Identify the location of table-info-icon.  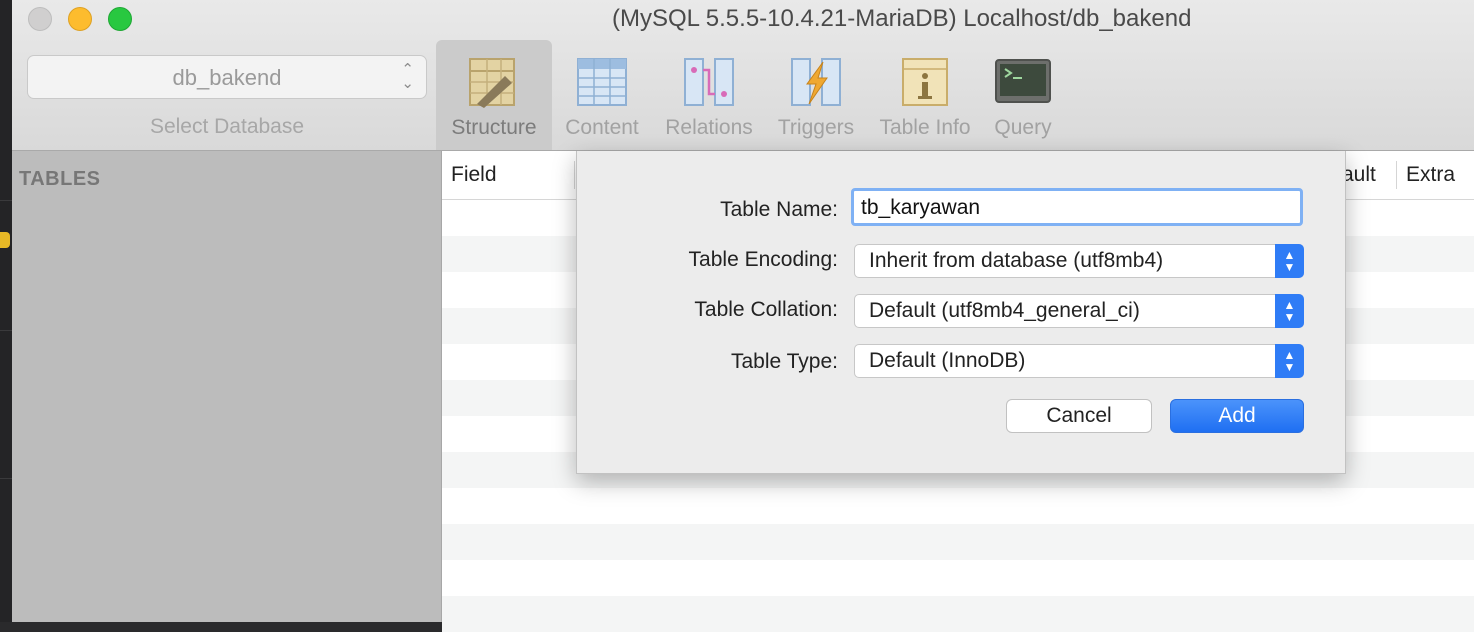
(925, 82).